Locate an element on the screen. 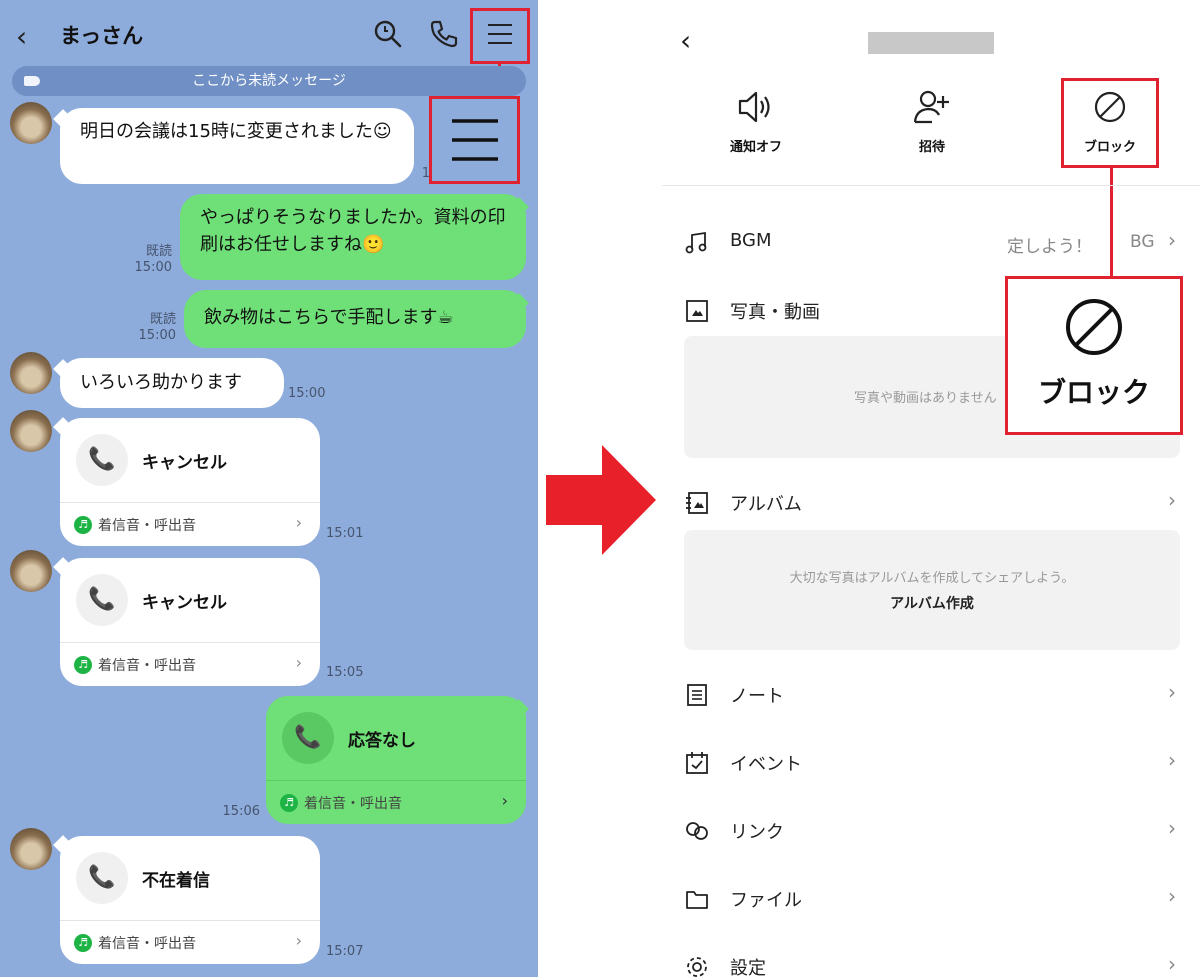 This screenshot has width=1200, height=977. phone-icon is located at coordinates (444, 36).